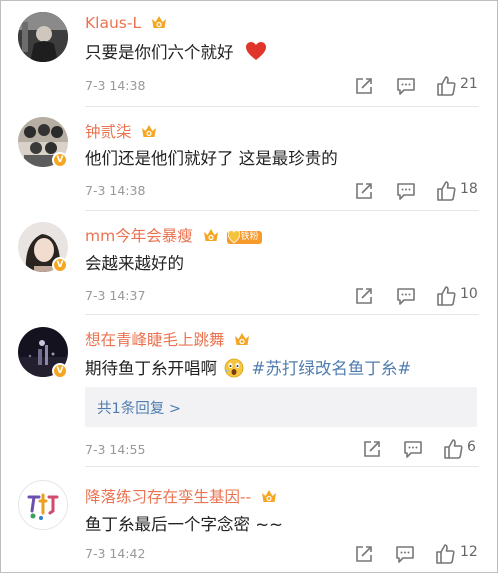 The width and height of the screenshot is (498, 573). I want to click on comment-actions: 21, so click(418, 86).